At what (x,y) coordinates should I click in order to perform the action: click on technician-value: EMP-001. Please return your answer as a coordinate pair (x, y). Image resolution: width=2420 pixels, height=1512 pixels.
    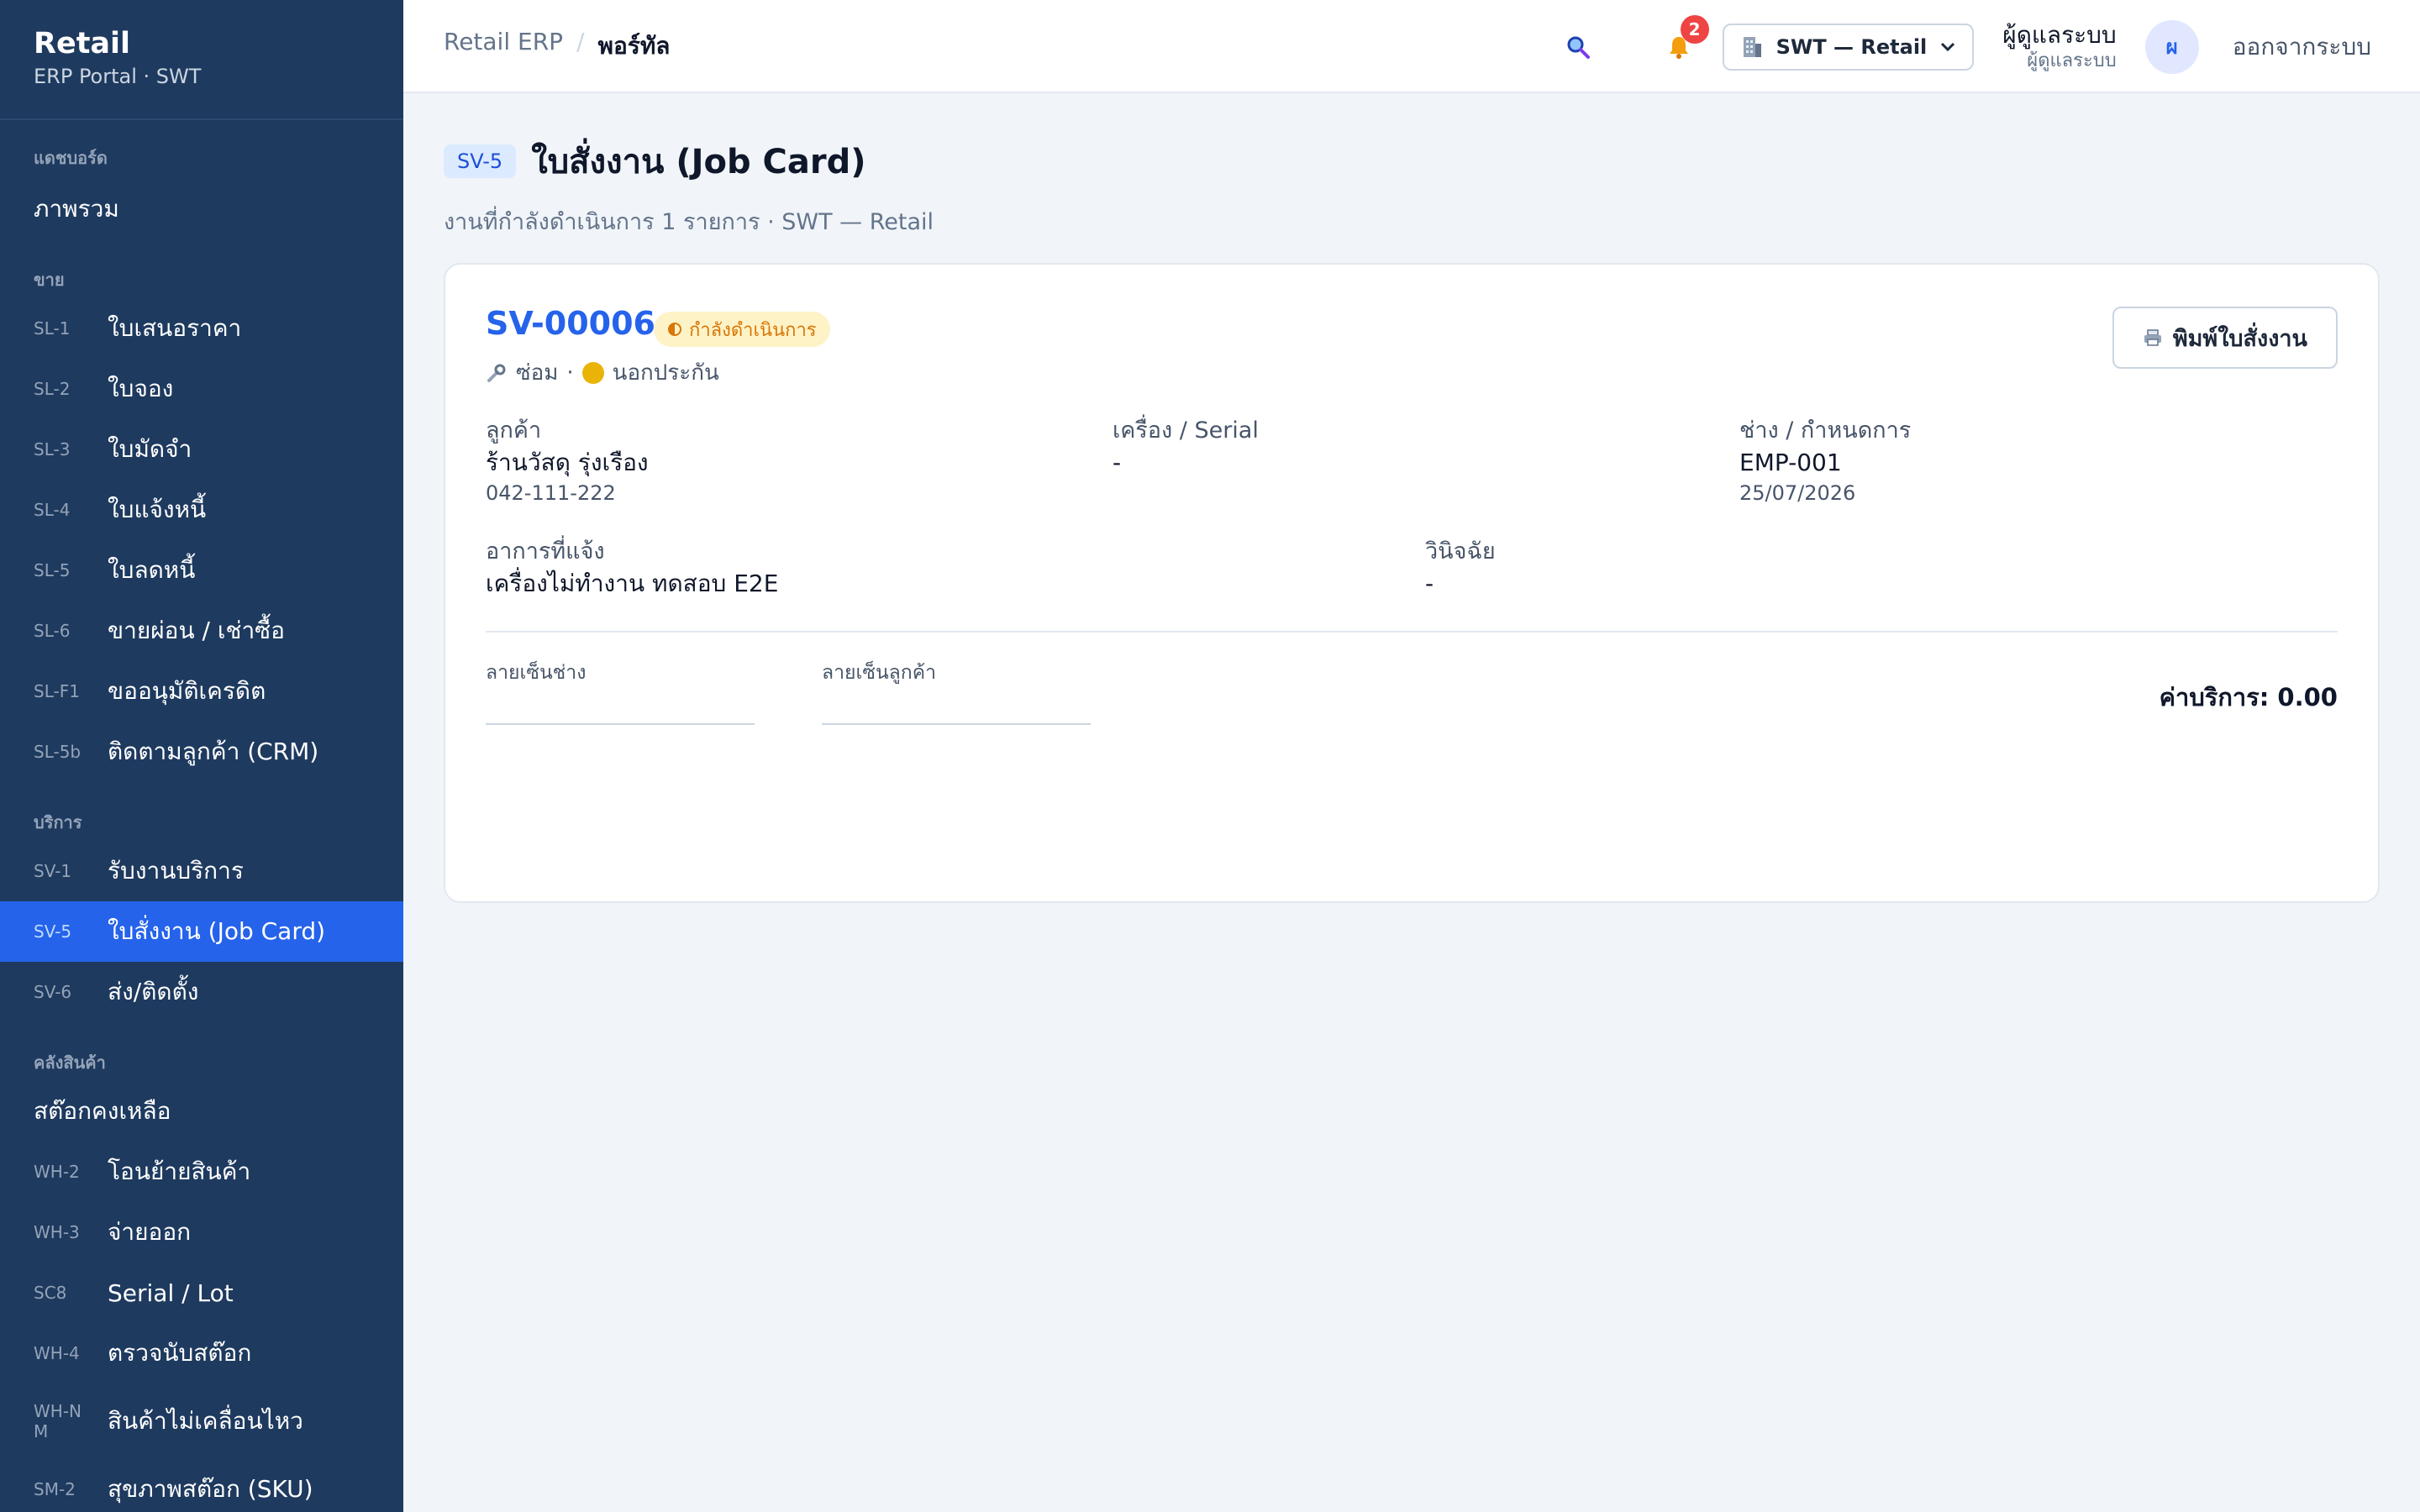
    Looking at the image, I should click on (1791, 462).